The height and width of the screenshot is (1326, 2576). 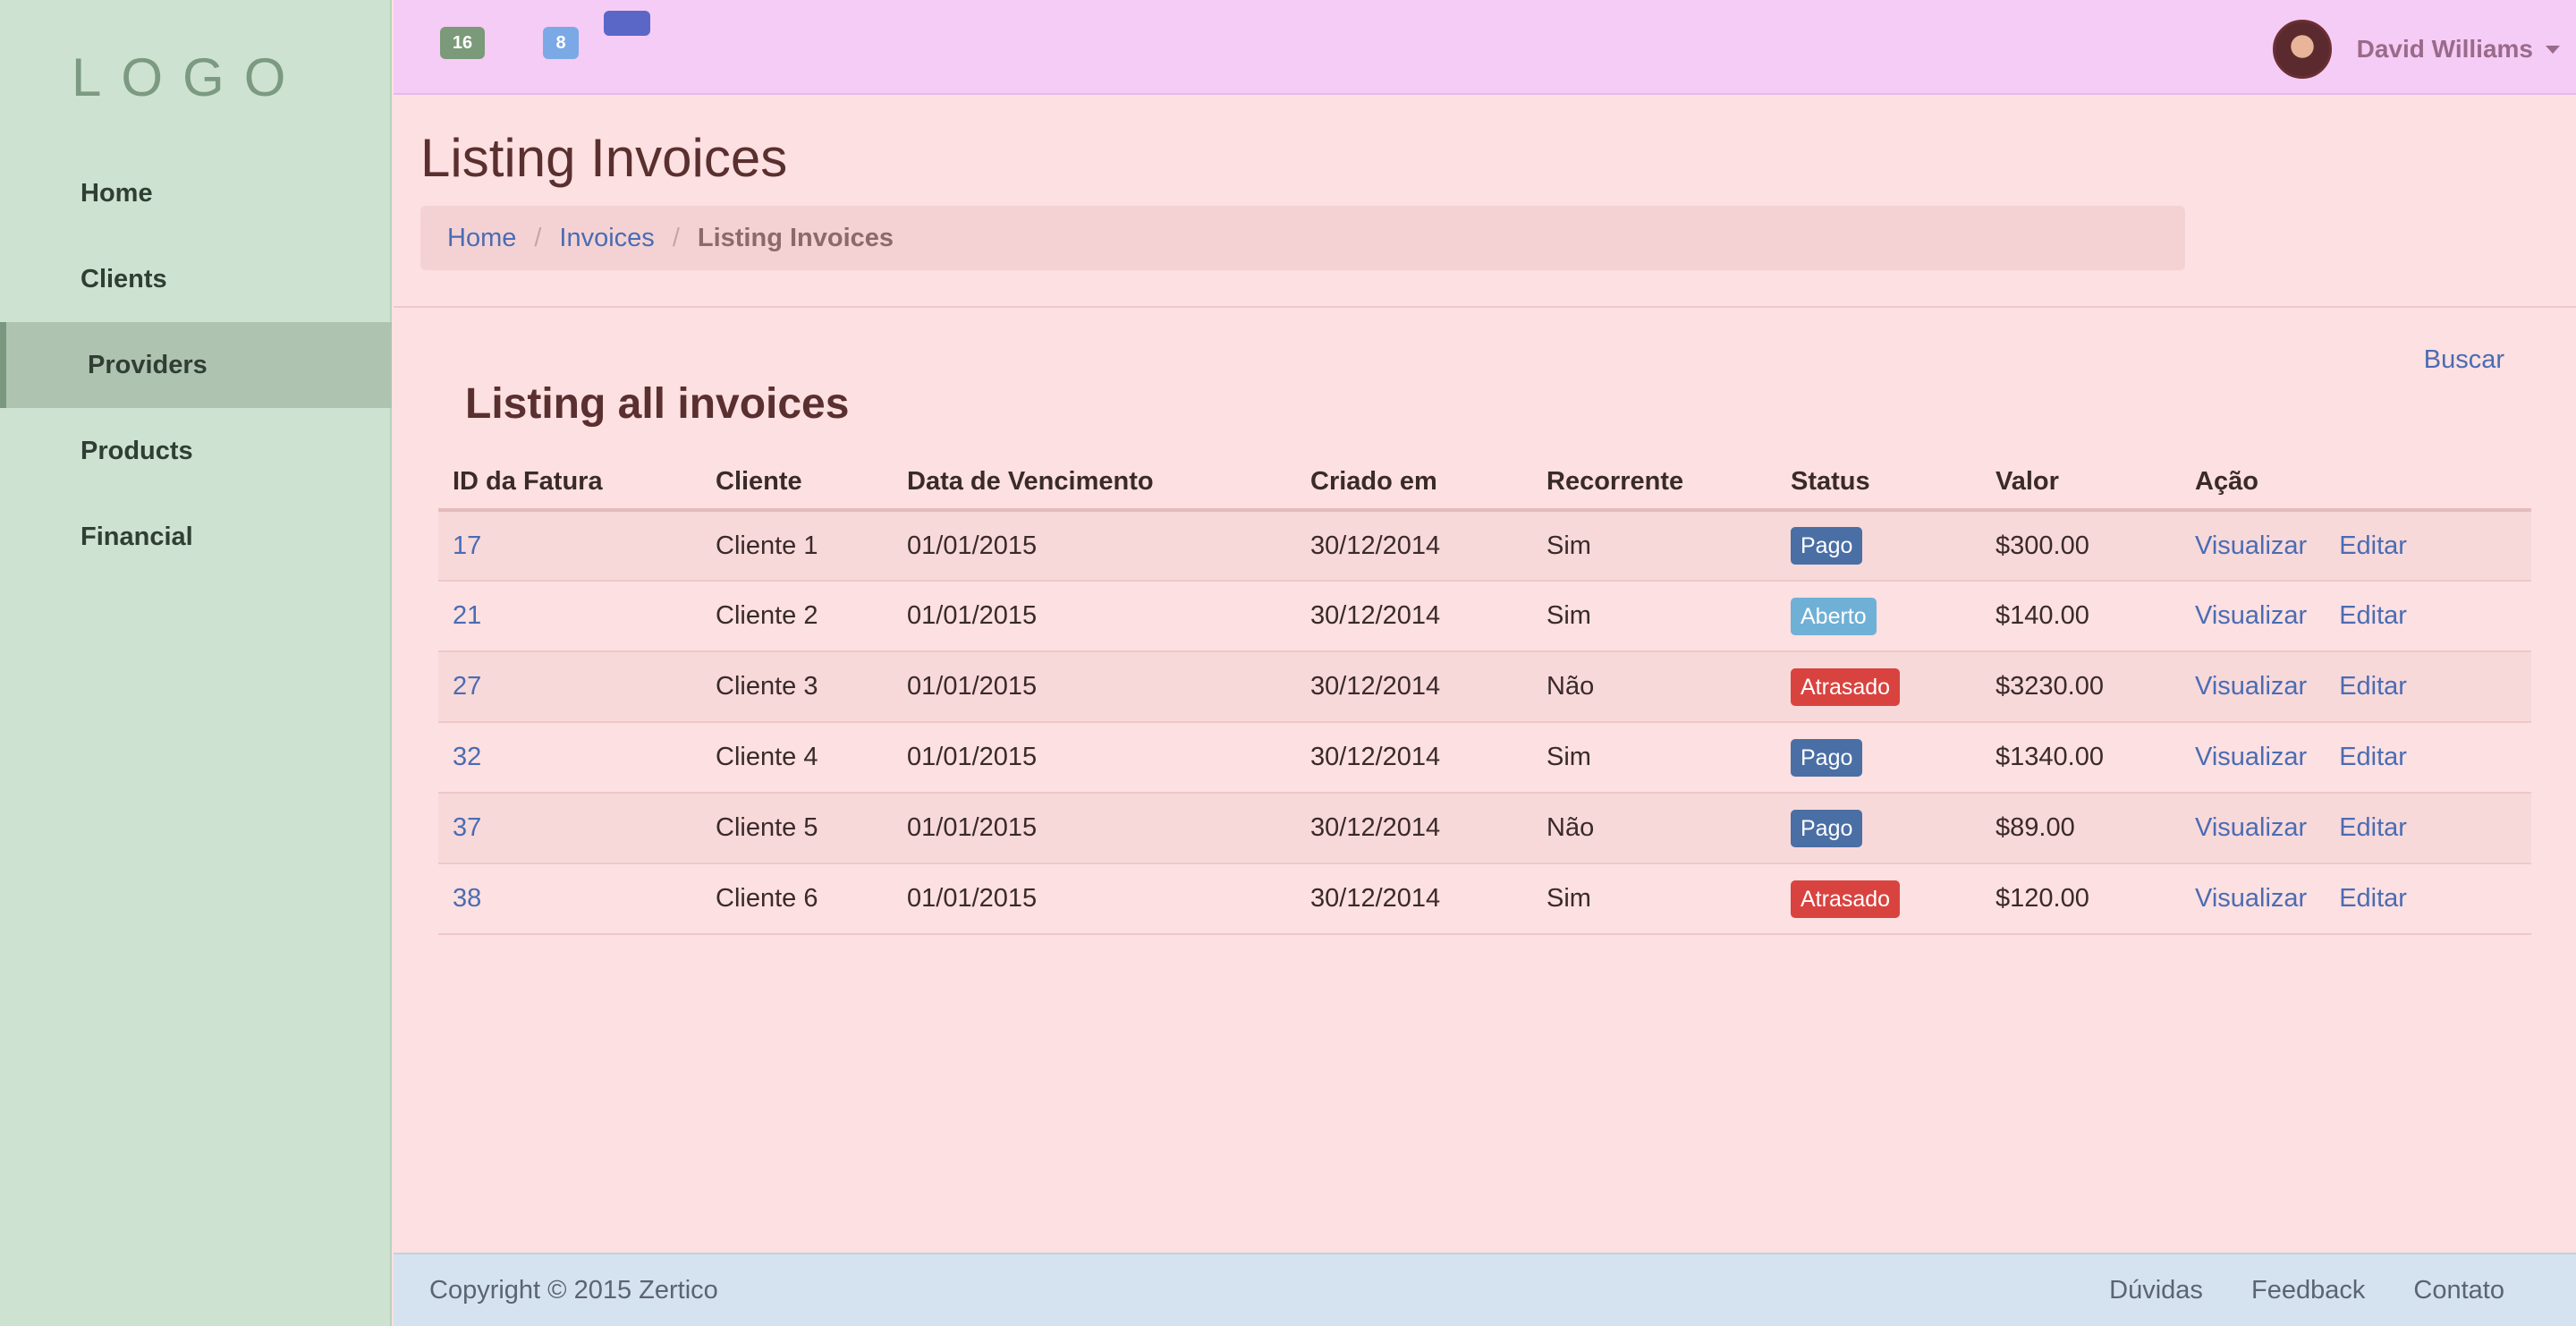 I want to click on invoice-id-link: 32, so click(x=467, y=757).